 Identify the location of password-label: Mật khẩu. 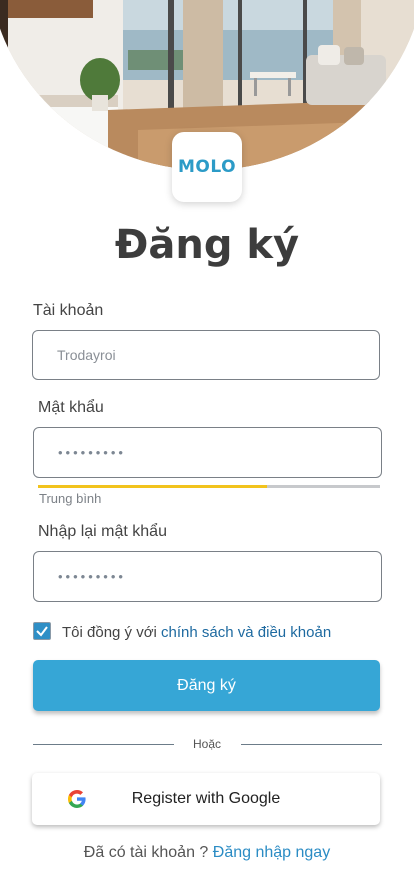
(71, 407).